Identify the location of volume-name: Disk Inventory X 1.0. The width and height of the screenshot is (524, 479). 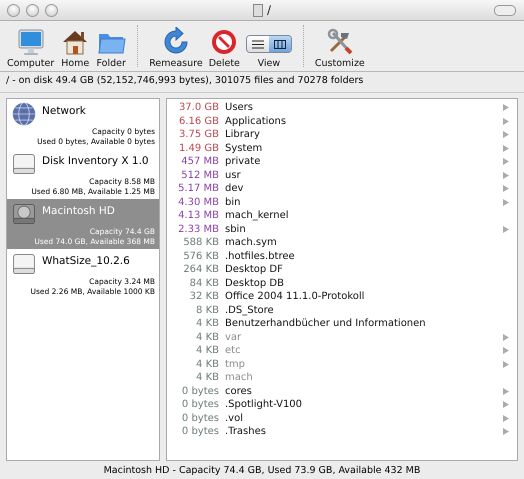
(96, 160).